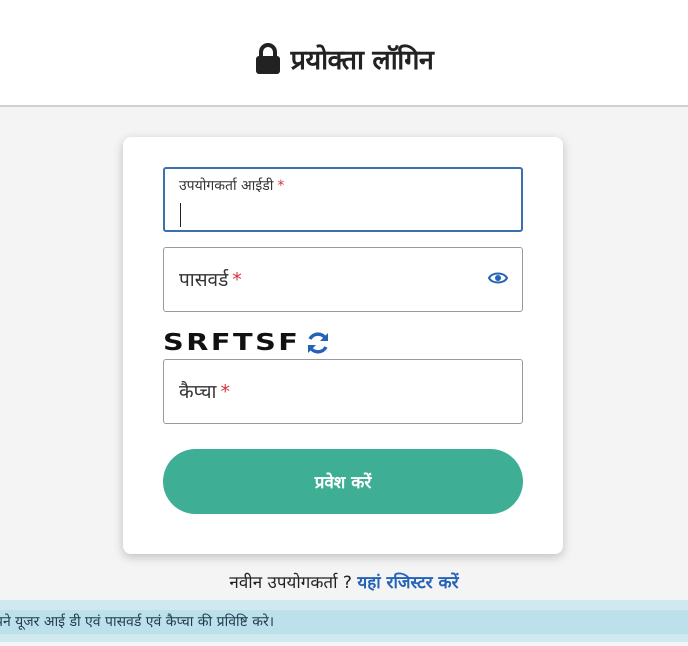 The image size is (688, 646). Describe the element at coordinates (267, 58) in the screenshot. I see `lock-icon` at that location.